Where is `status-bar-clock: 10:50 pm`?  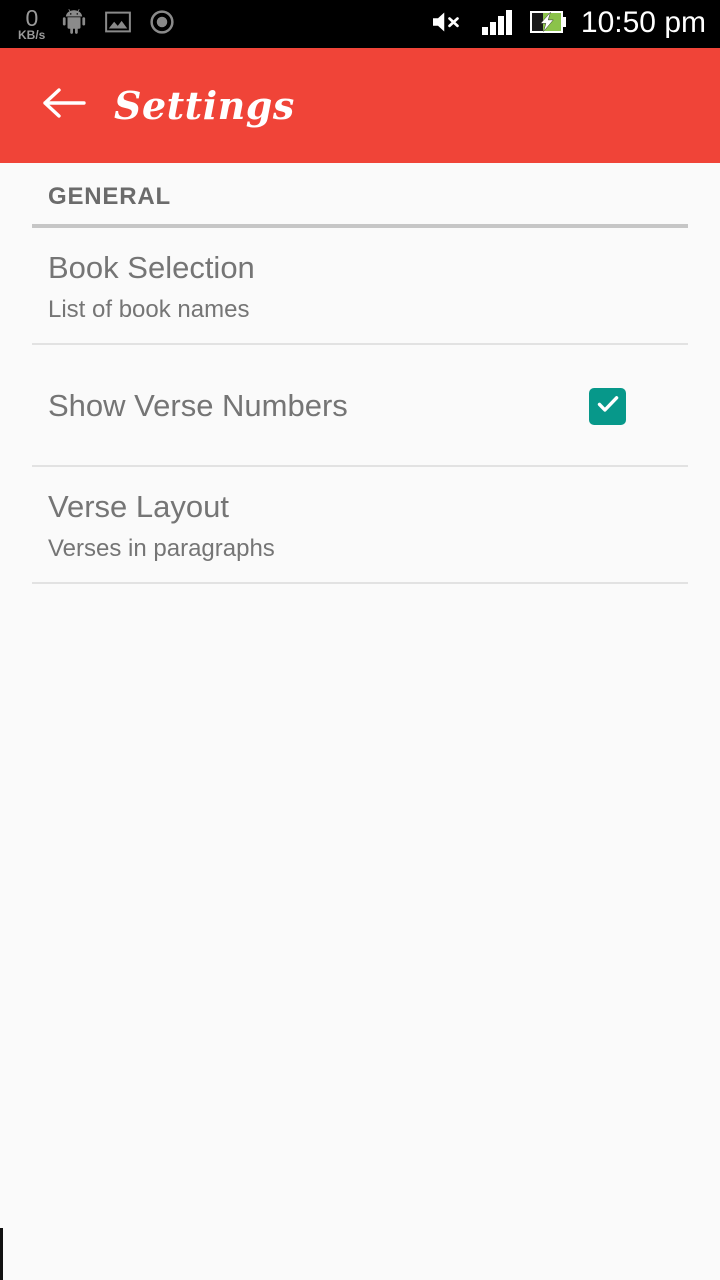 status-bar-clock: 10:50 pm is located at coordinates (643, 22).